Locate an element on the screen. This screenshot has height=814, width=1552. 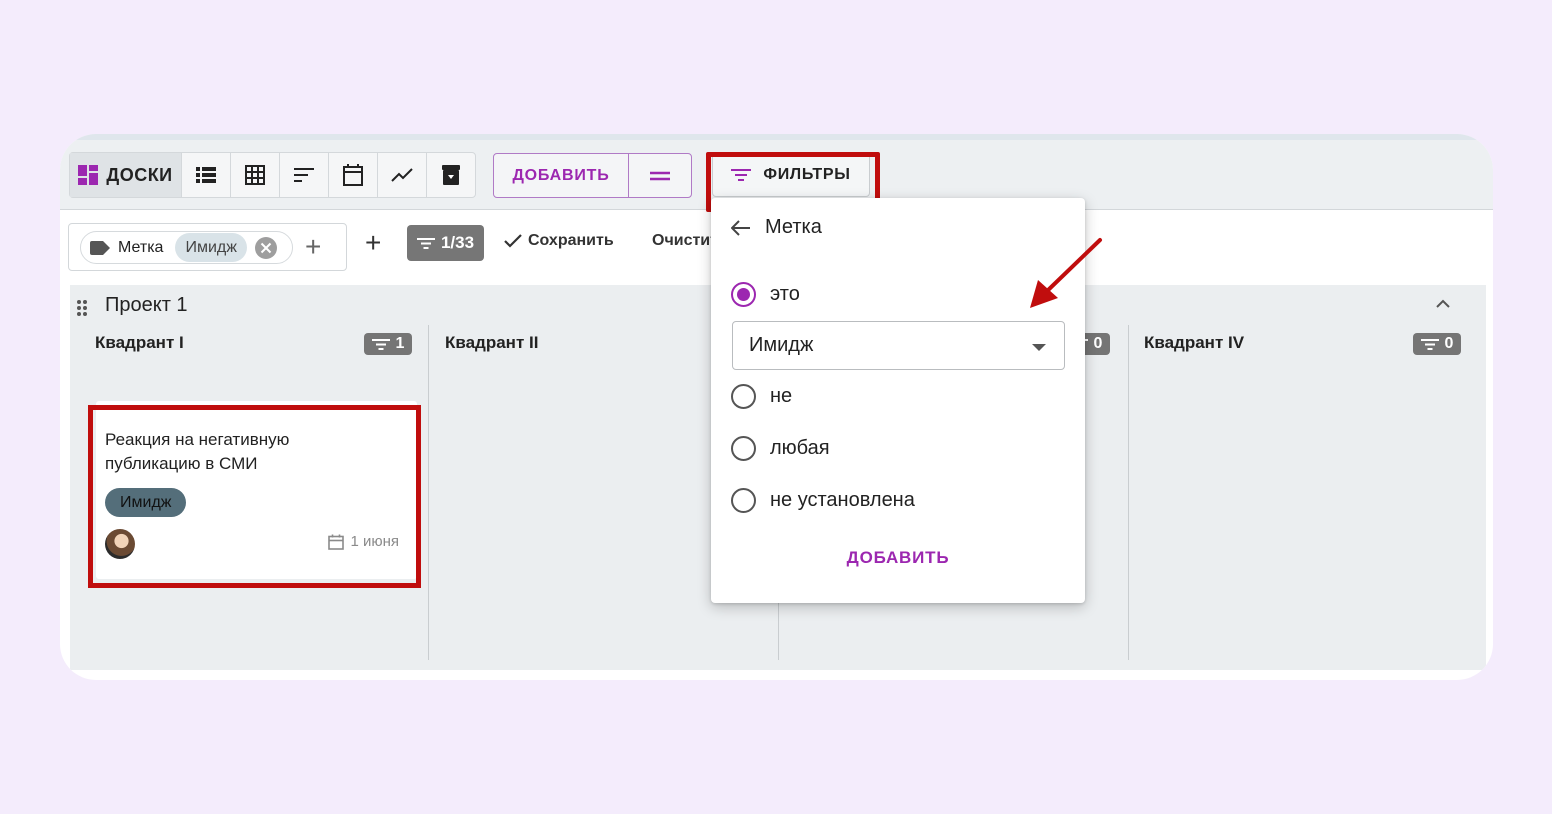
radio-option-is: это is located at coordinates (765, 294).